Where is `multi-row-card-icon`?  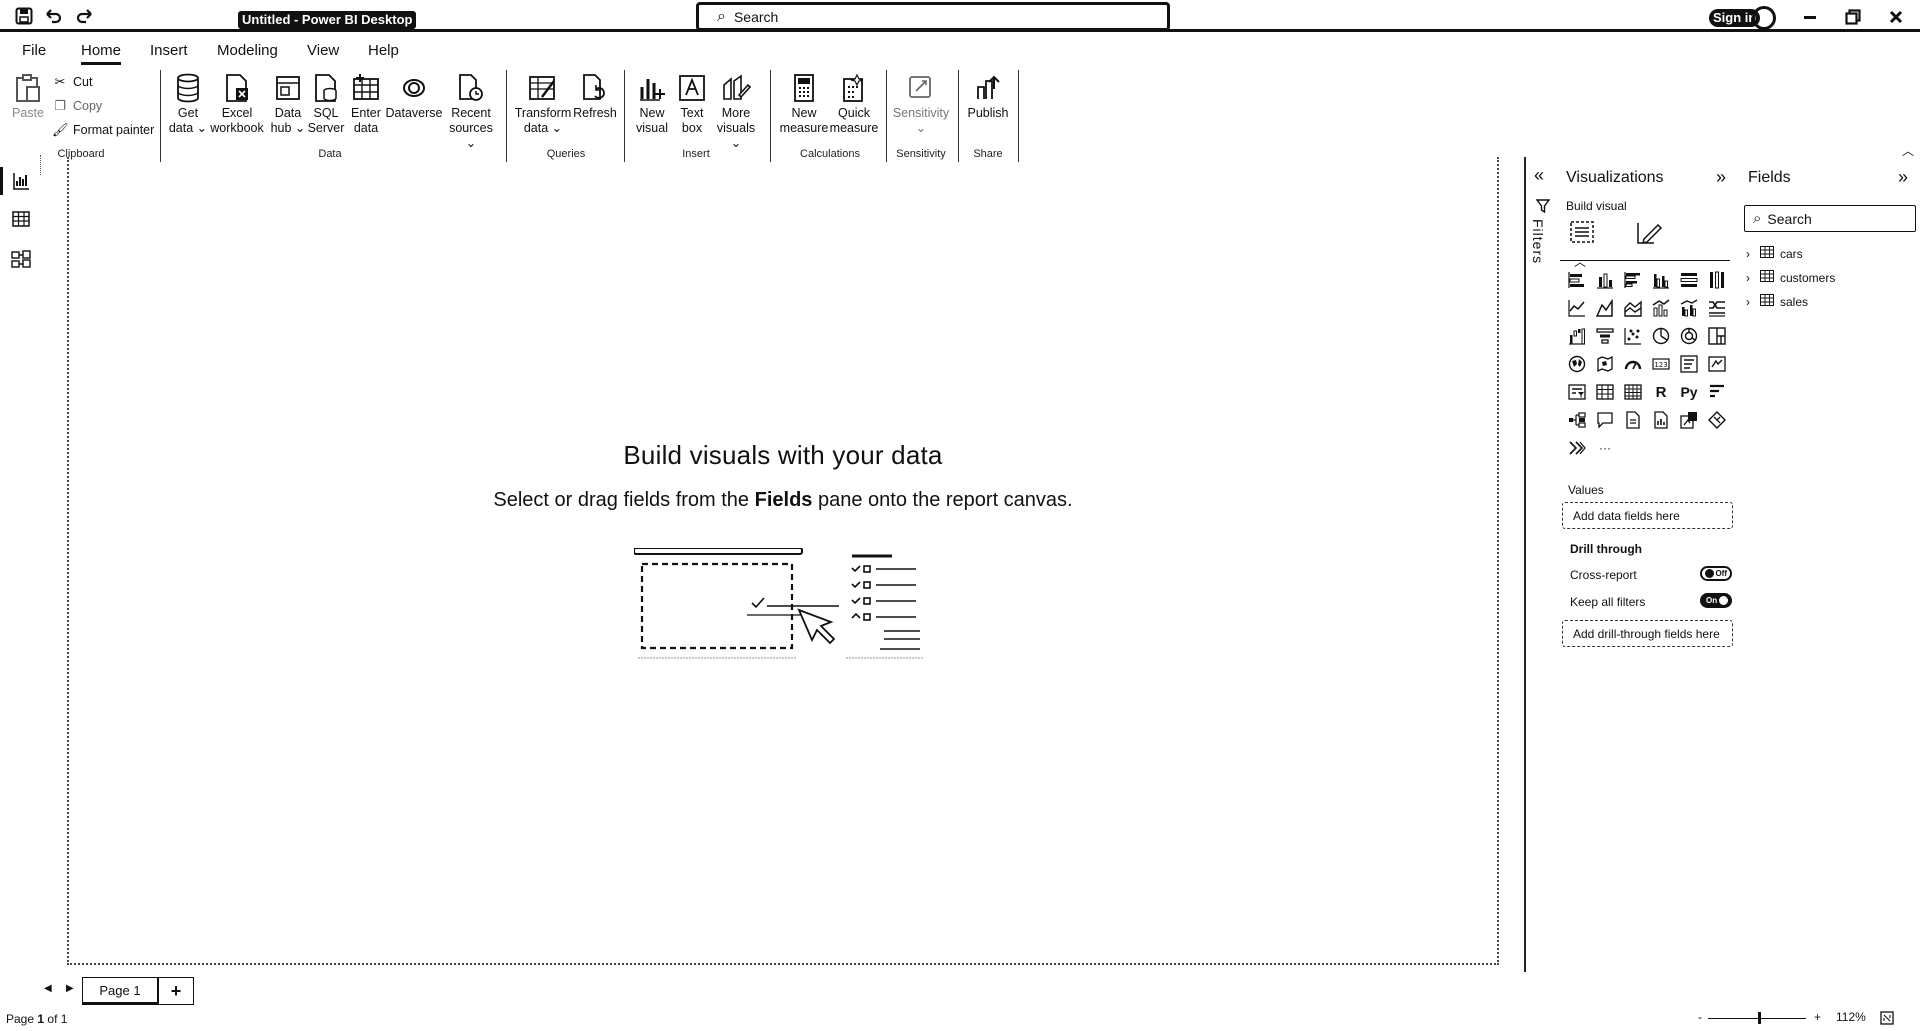 multi-row-card-icon is located at coordinates (1689, 364).